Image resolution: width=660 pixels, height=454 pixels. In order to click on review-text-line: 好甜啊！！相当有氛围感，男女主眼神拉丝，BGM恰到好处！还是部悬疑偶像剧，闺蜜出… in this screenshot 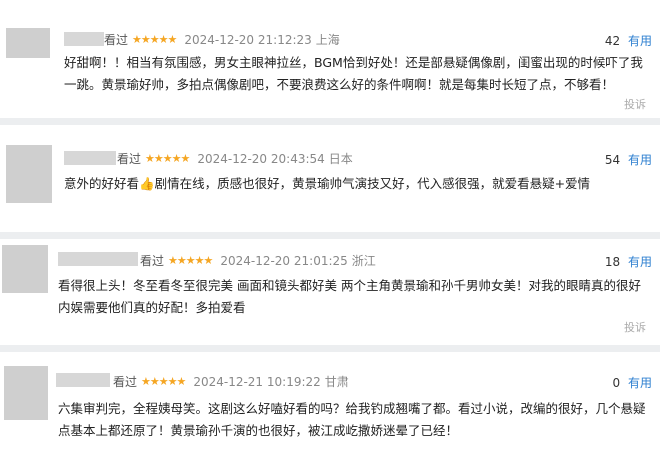, I will do `click(353, 62)`.